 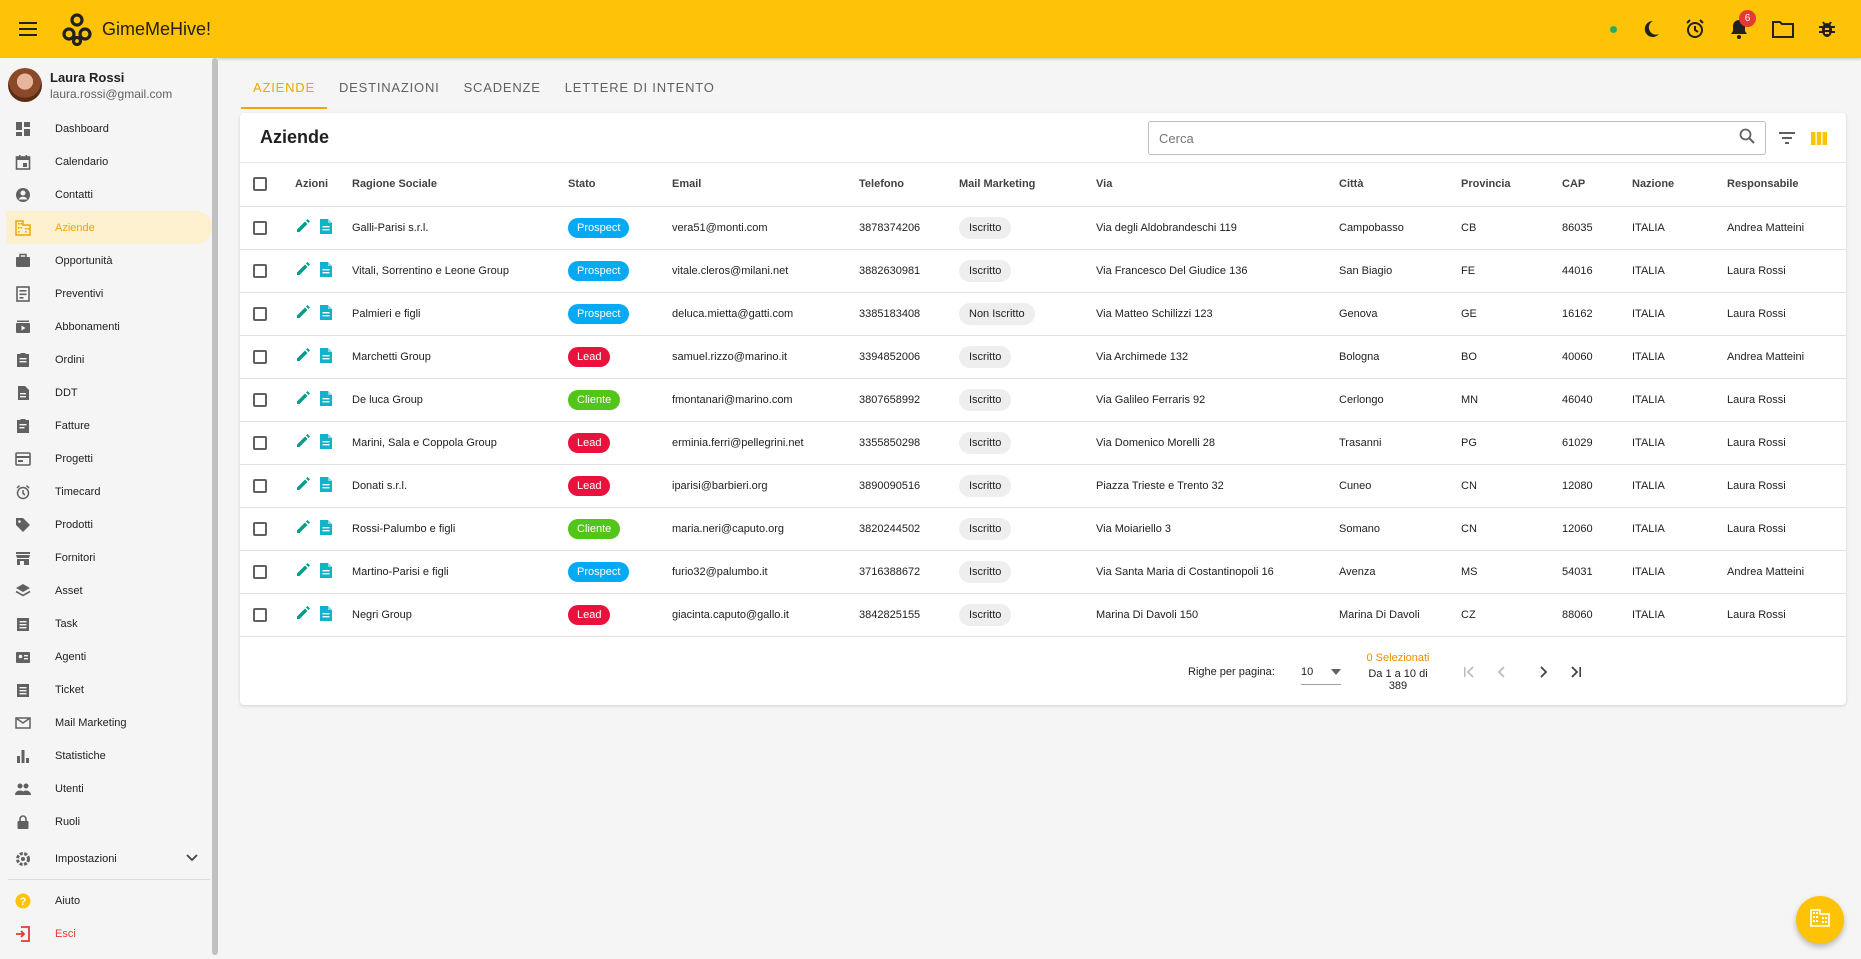 I want to click on add-company-fab, so click(x=1820, y=920).